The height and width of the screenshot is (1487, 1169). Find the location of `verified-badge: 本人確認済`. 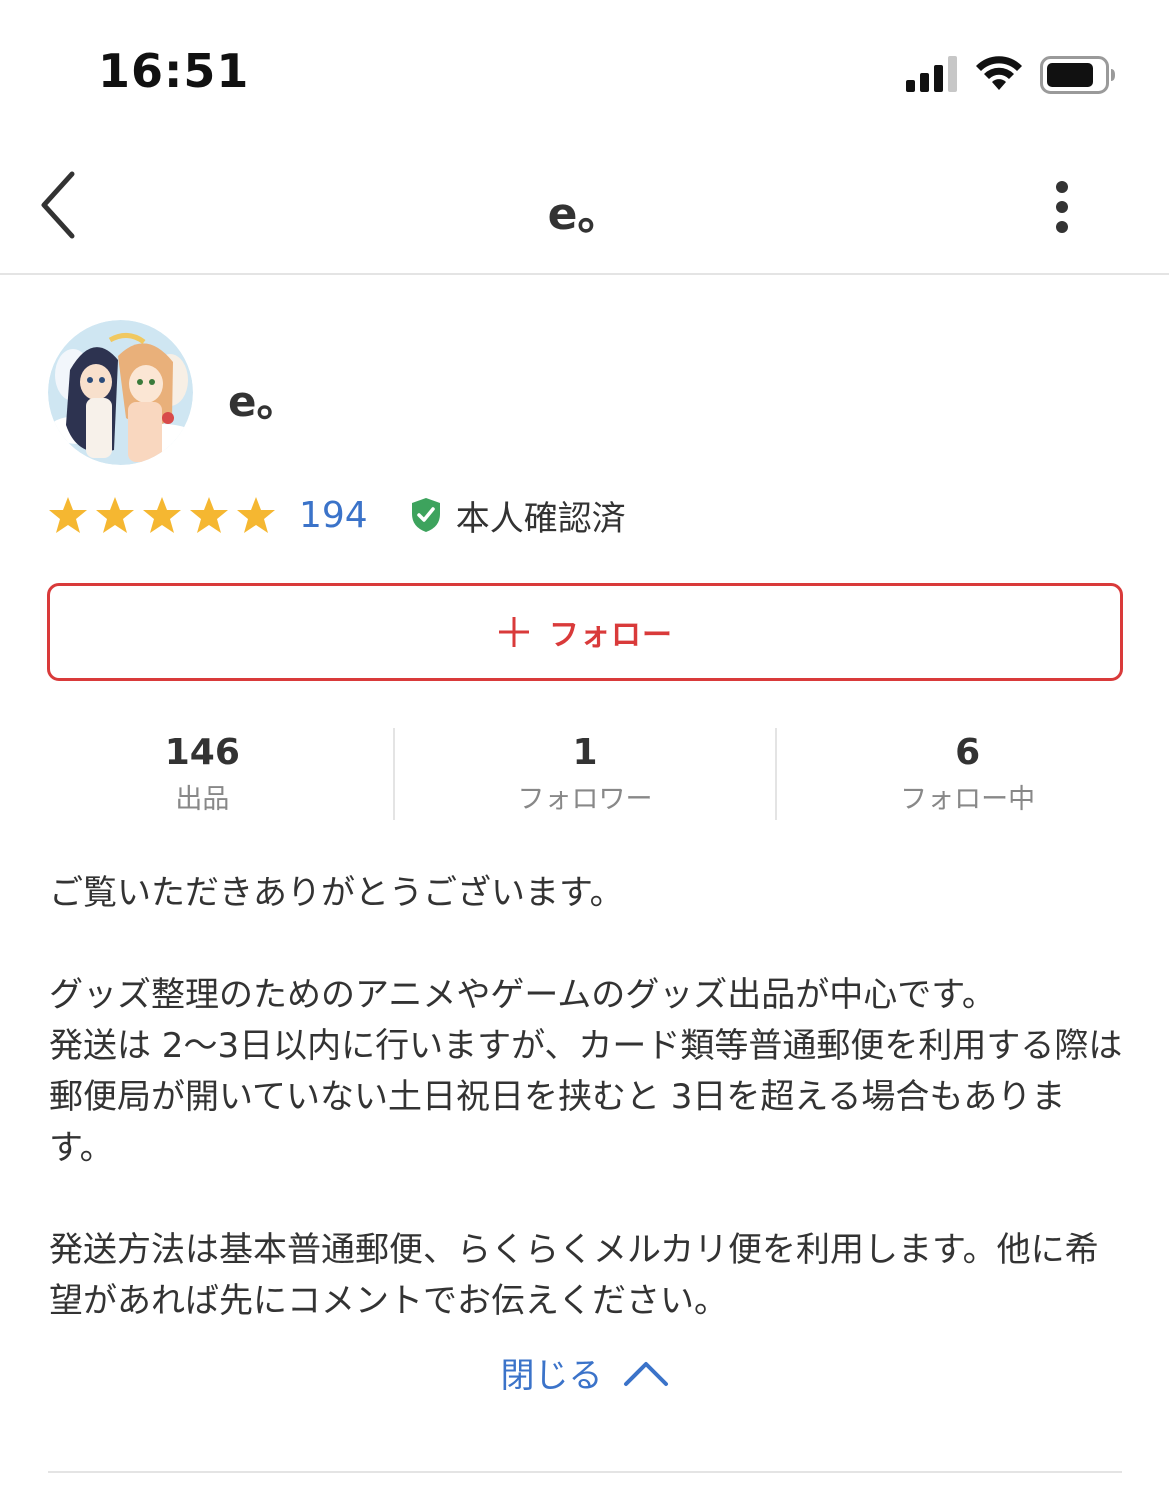

verified-badge: 本人確認済 is located at coordinates (518, 515).